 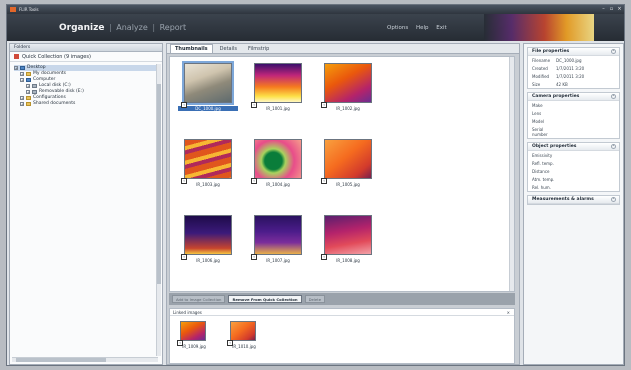 I want to click on section-header: Measurements & alarms ⌃, so click(x=573, y=200).